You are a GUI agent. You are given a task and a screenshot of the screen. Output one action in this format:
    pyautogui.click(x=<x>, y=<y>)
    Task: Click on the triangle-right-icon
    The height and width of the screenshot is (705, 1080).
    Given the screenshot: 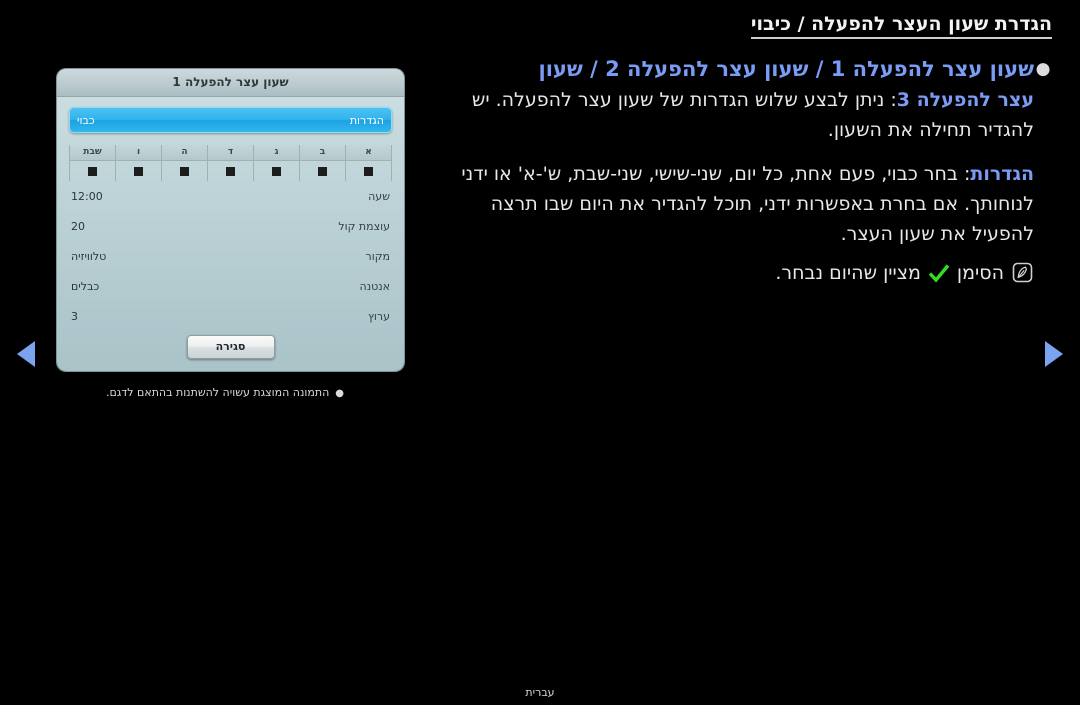 What is the action you would take?
    pyautogui.click(x=1054, y=354)
    